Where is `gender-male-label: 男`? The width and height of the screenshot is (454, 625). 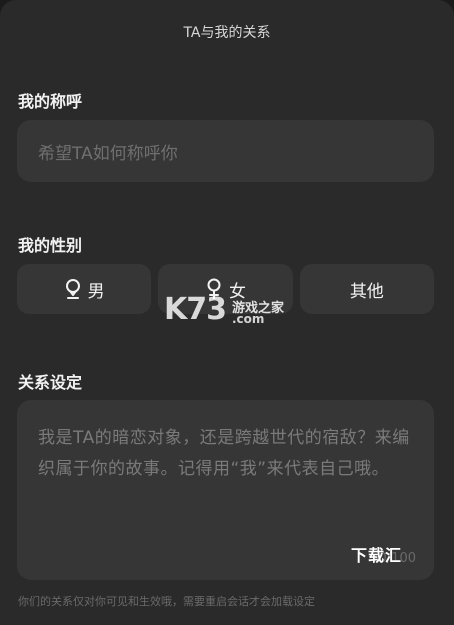
gender-male-label: 男 is located at coordinates (96, 291).